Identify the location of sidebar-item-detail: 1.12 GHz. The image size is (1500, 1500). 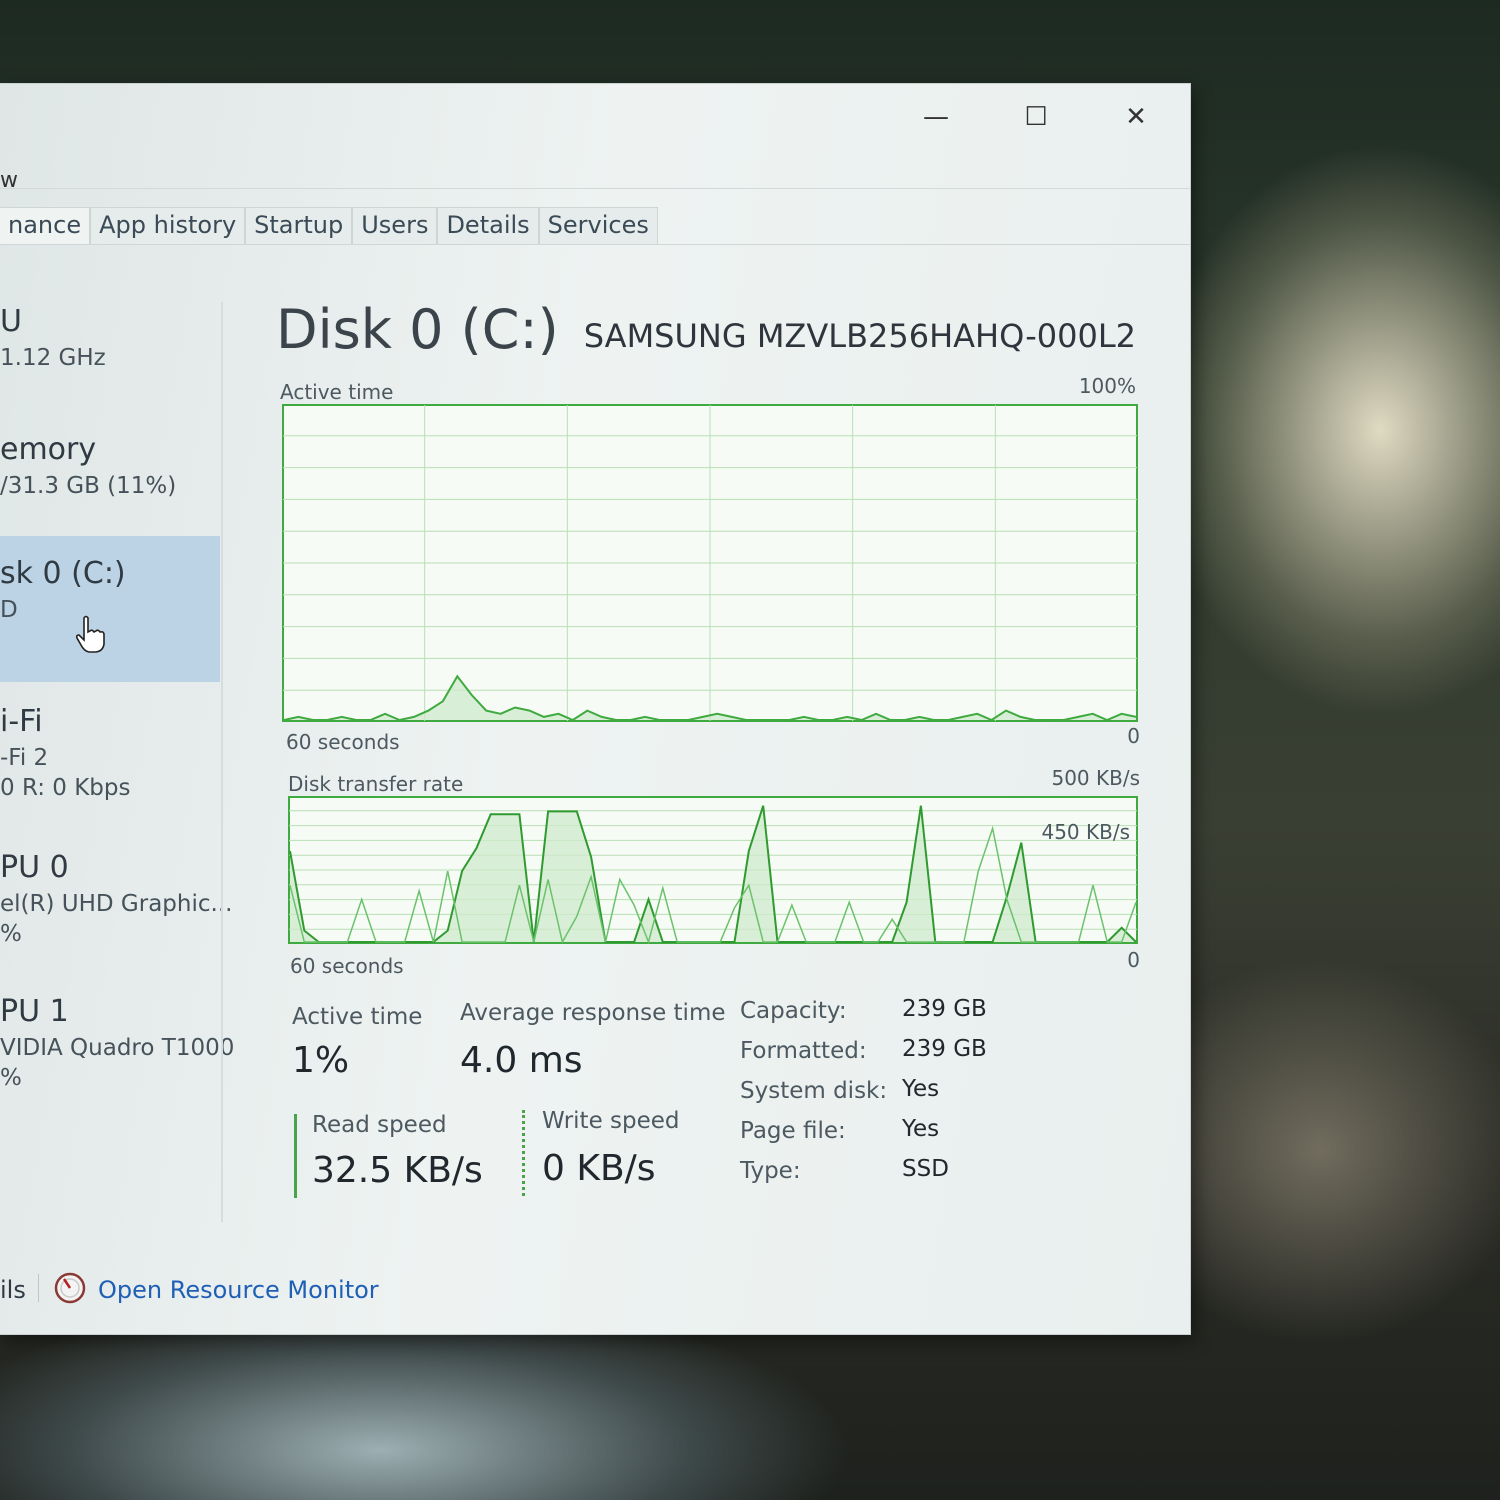
(53, 358).